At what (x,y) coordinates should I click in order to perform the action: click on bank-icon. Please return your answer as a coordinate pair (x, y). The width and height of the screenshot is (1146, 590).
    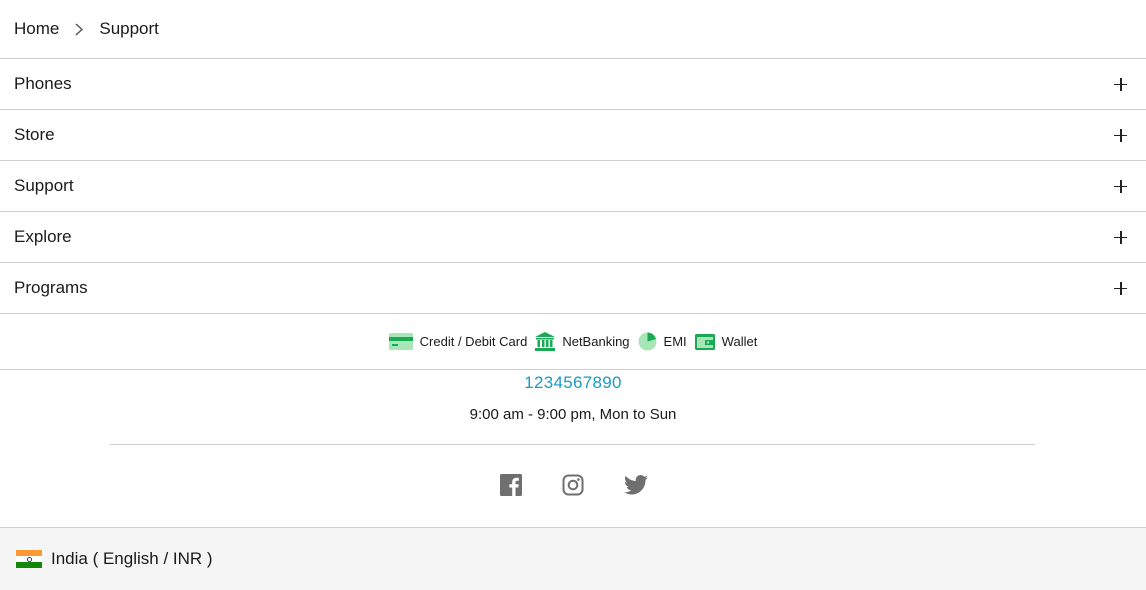
    Looking at the image, I should click on (545, 341).